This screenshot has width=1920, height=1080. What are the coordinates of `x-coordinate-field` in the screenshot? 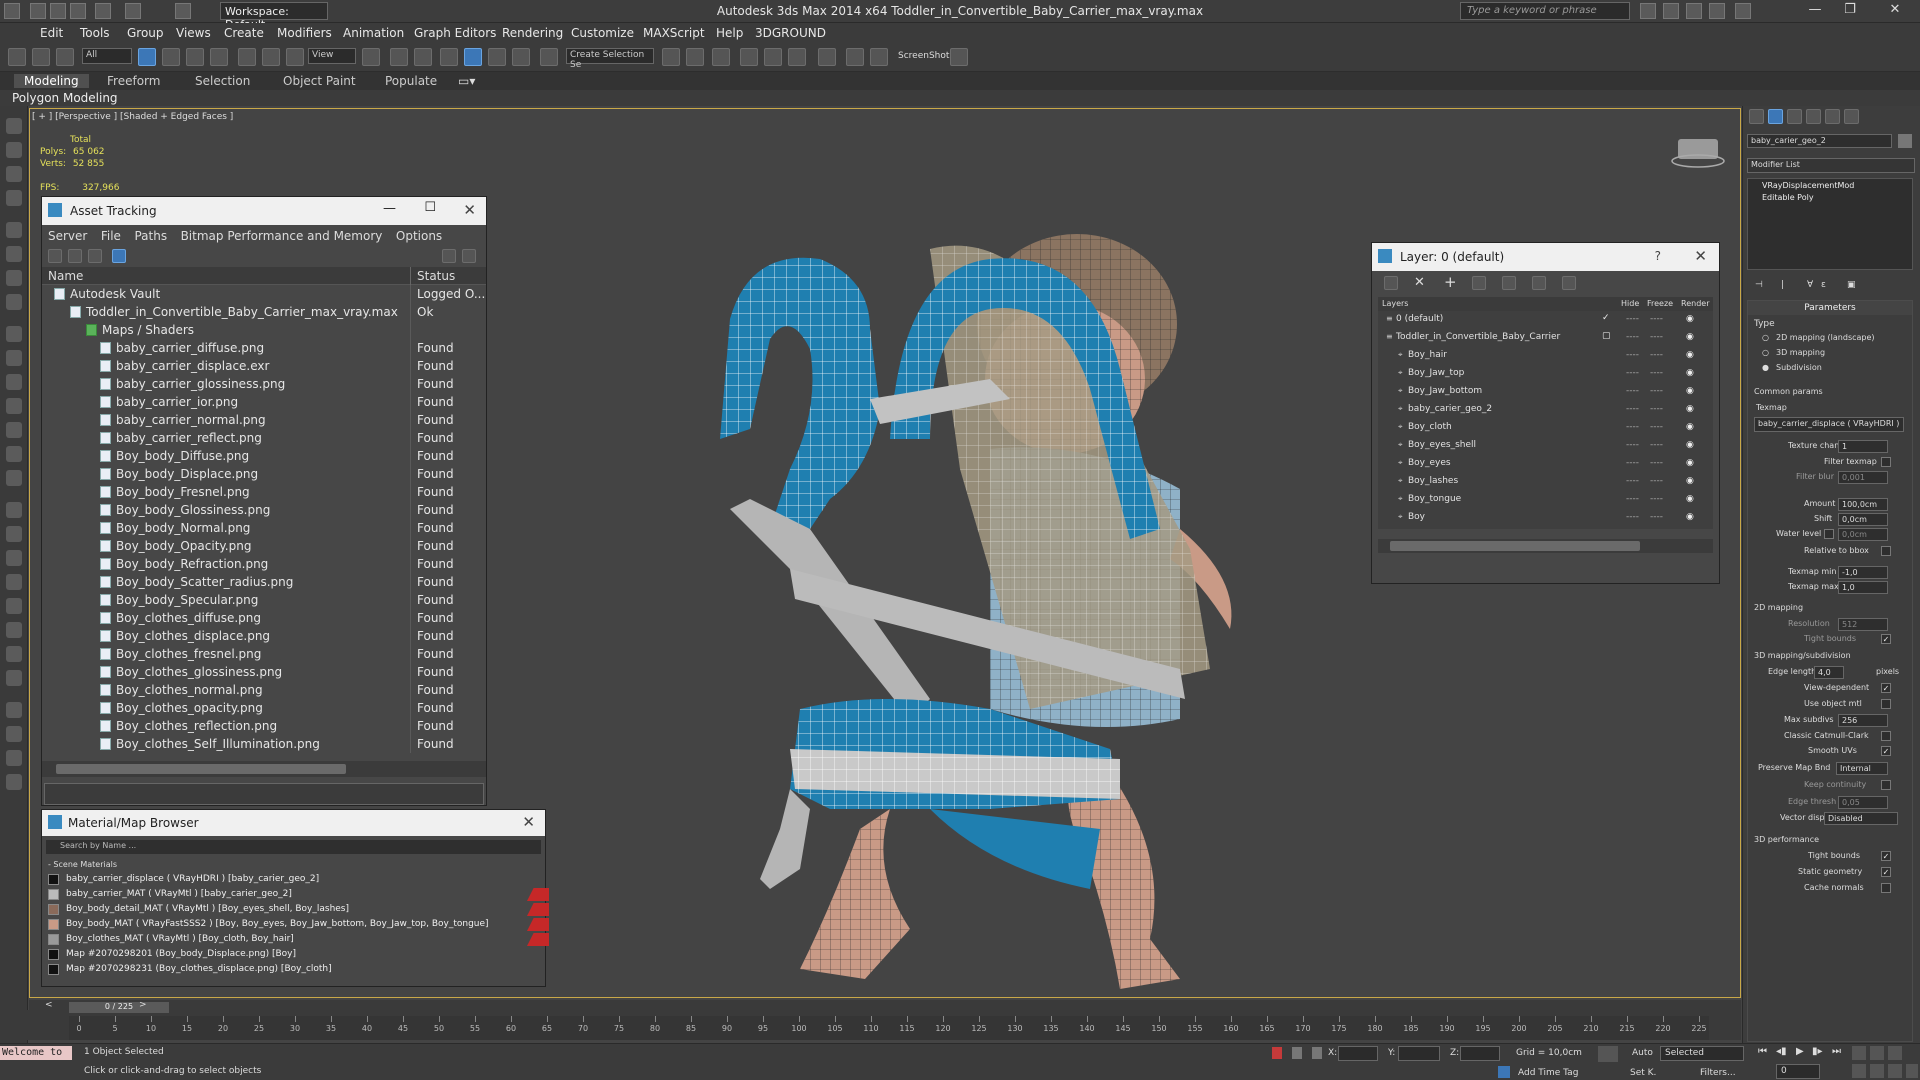 It's located at (1358, 1053).